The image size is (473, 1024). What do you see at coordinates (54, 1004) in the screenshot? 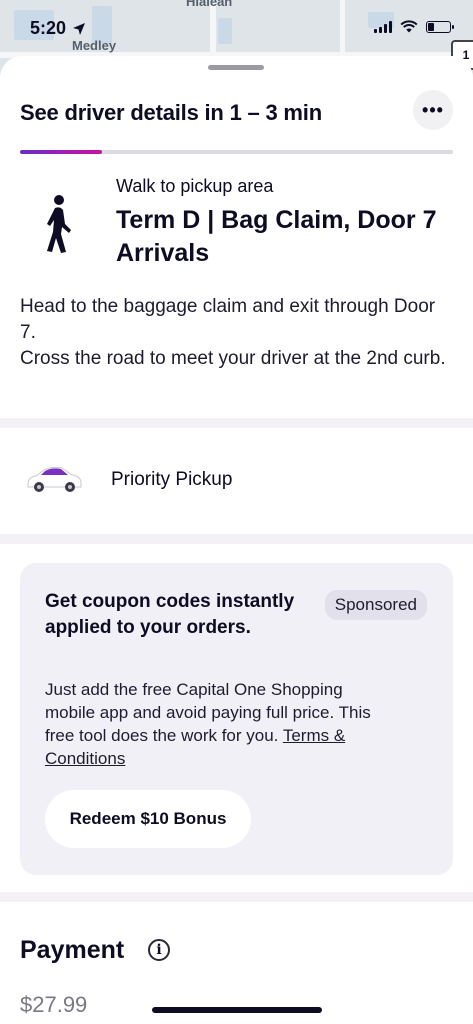
I see `payment-price: $27.99` at bounding box center [54, 1004].